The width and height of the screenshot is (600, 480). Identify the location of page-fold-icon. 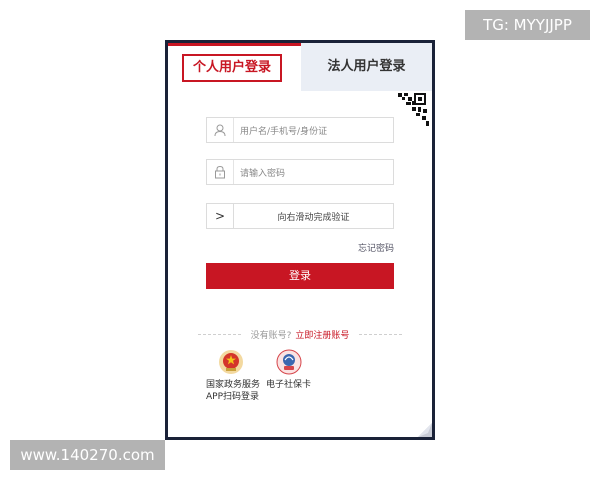
(425, 430).